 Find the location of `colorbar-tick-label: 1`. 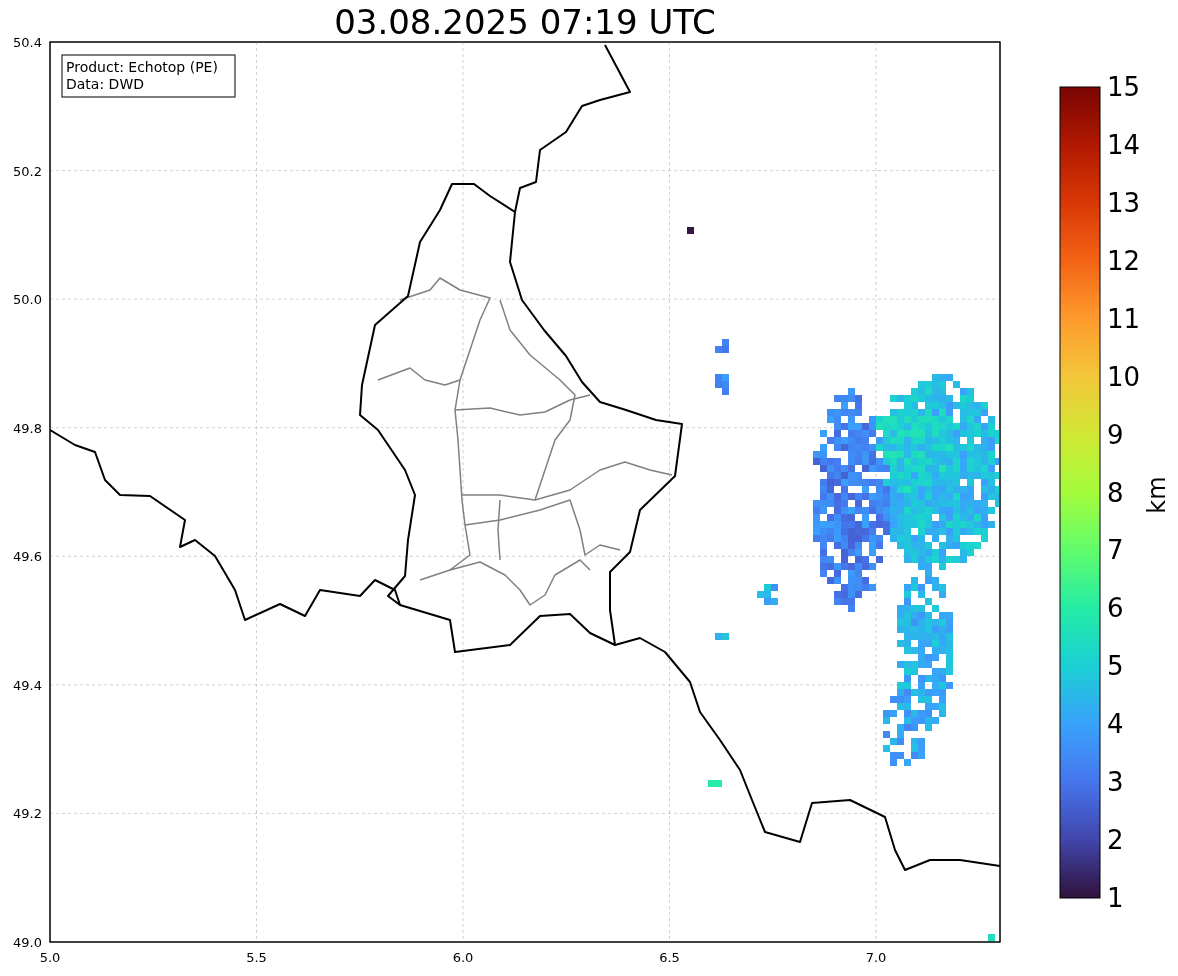

colorbar-tick-label: 1 is located at coordinates (1115, 898).